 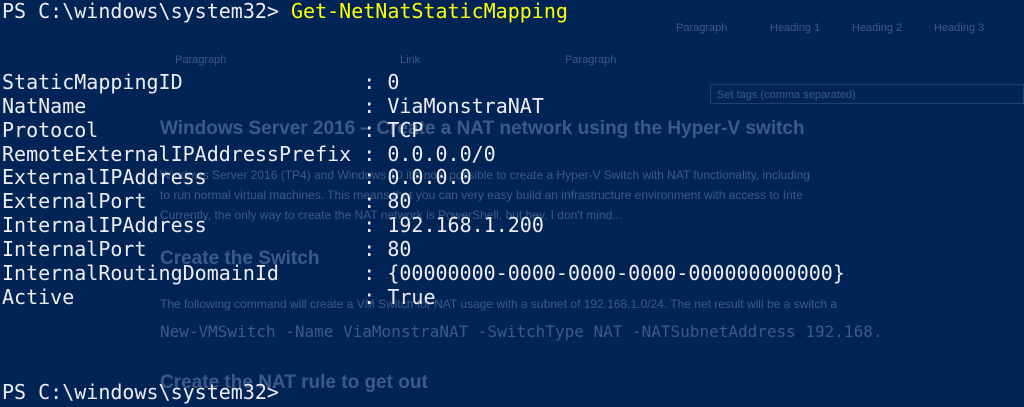 What do you see at coordinates (411, 297) in the screenshot?
I see `output-value: True` at bounding box center [411, 297].